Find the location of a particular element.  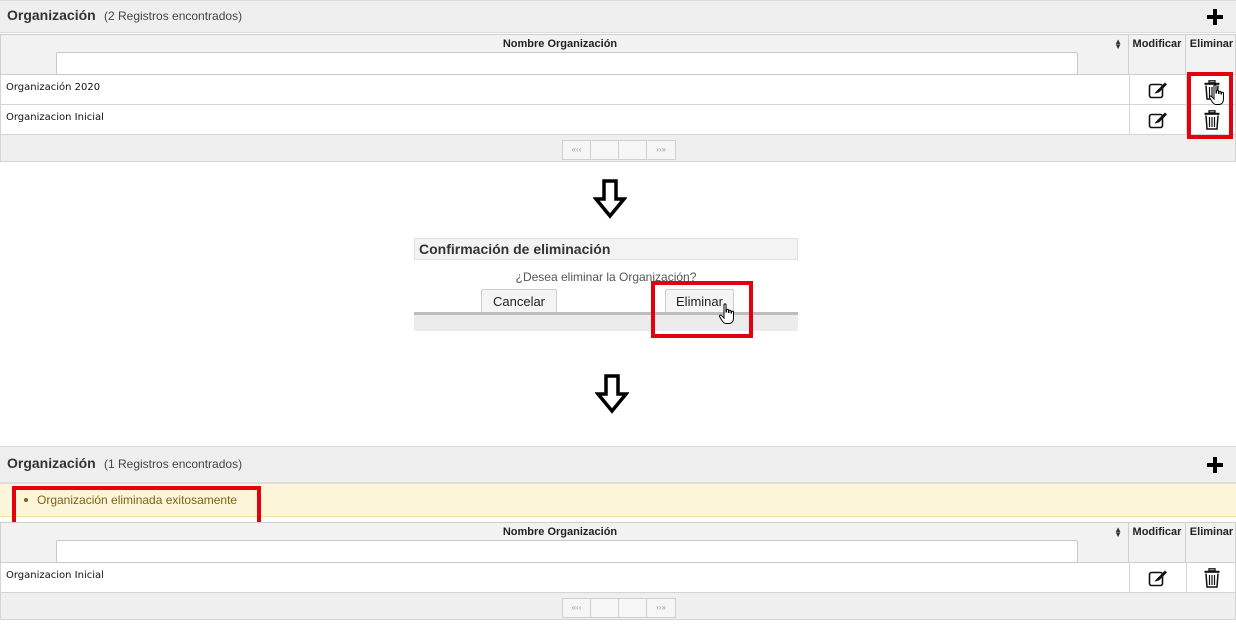

records-count: (1 Registros encontrados) is located at coordinates (173, 464).